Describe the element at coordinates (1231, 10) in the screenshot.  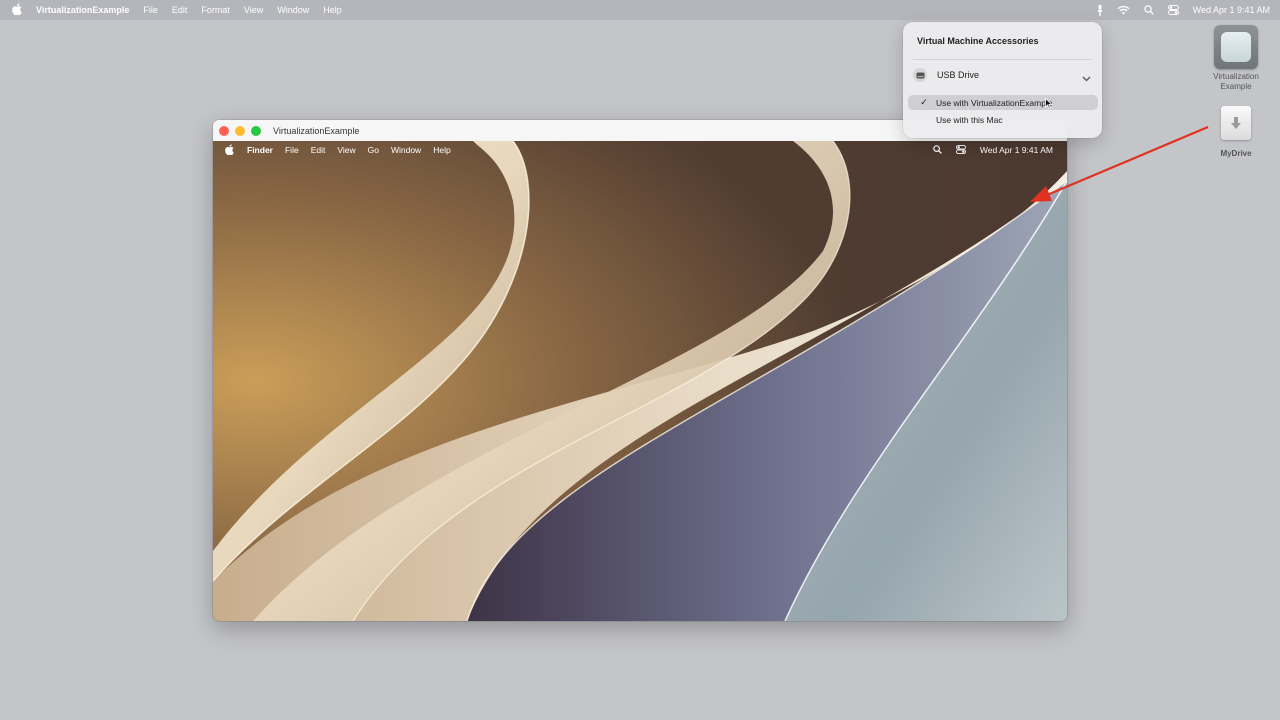
I see `host-datetime: Wed Apr 1 9:41 AM` at that location.